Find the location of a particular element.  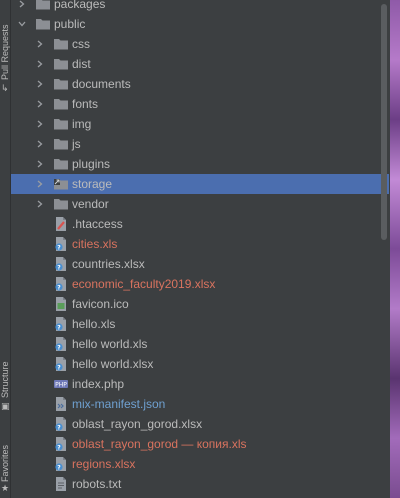

star-icon: ★ is located at coordinates (5, 488).